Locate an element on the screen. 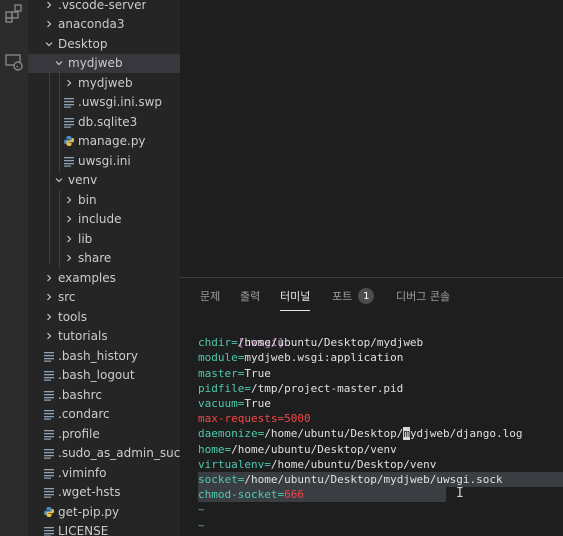  explorer-file-item: .bash_logout is located at coordinates (104, 376).